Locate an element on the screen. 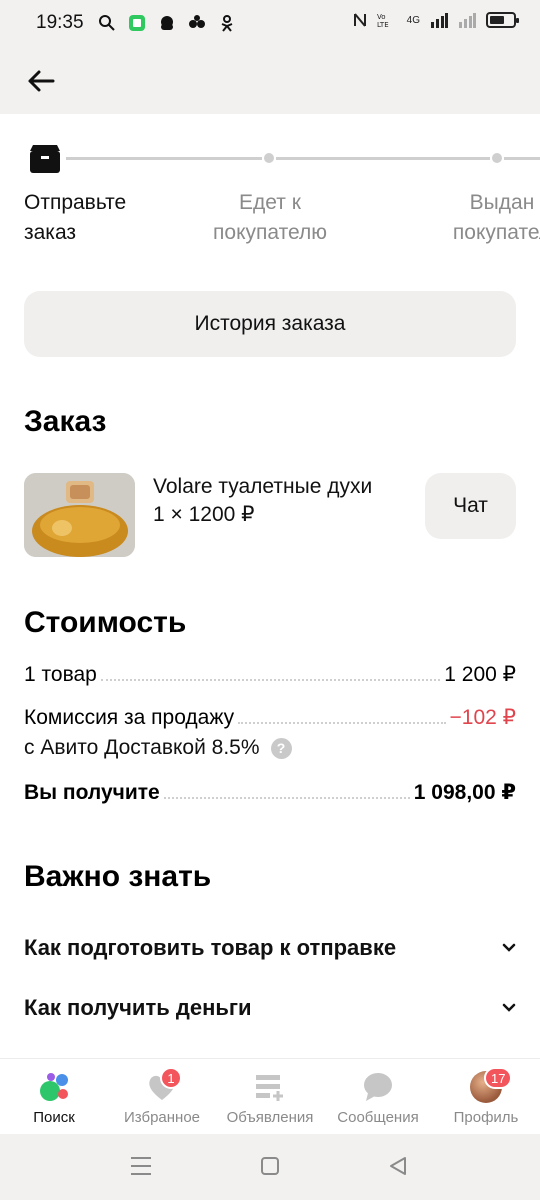  home-icon is located at coordinates (270, 1166).